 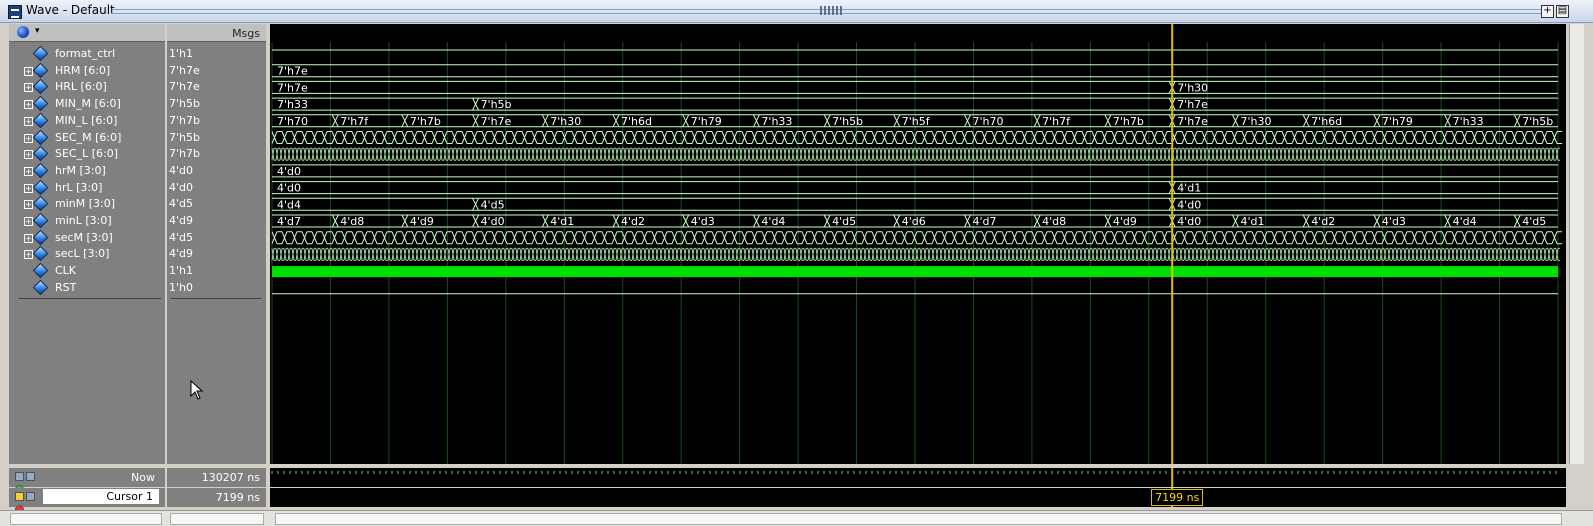 I want to click on signal-row: + minL [3:0], so click(x=87, y=221).